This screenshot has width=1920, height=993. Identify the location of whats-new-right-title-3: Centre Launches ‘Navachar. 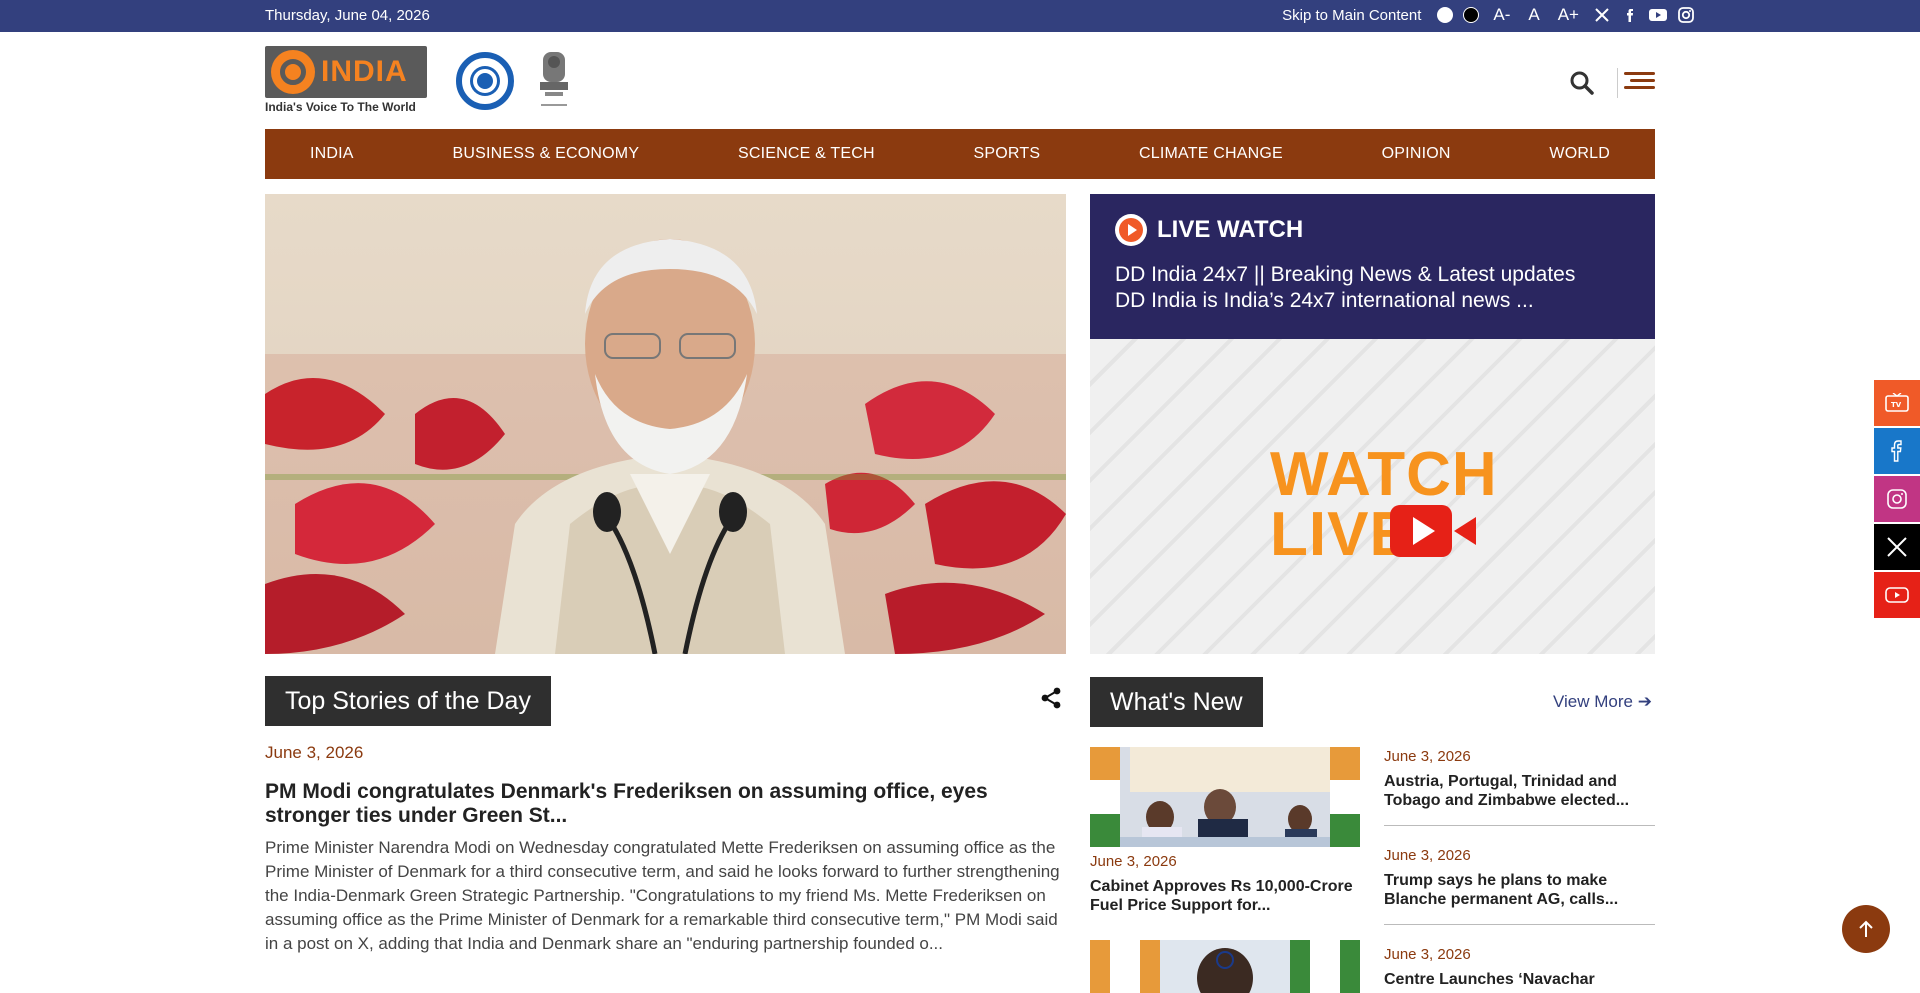
(1519, 979).